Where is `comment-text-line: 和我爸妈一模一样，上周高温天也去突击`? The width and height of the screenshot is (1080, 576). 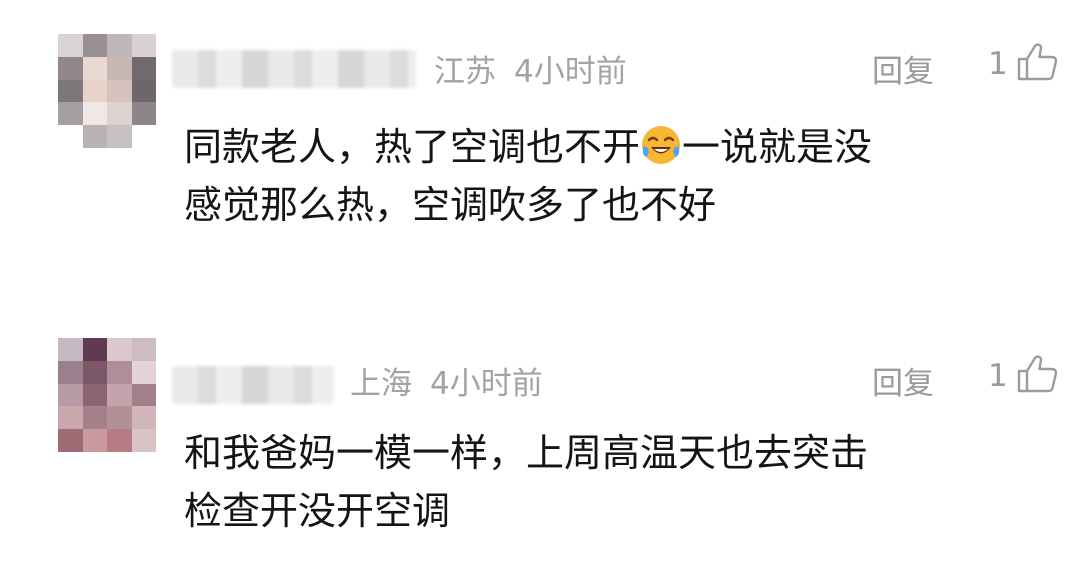
comment-text-line: 和我爸妈一模一样，上周高温天也去突击 is located at coordinates (526, 453).